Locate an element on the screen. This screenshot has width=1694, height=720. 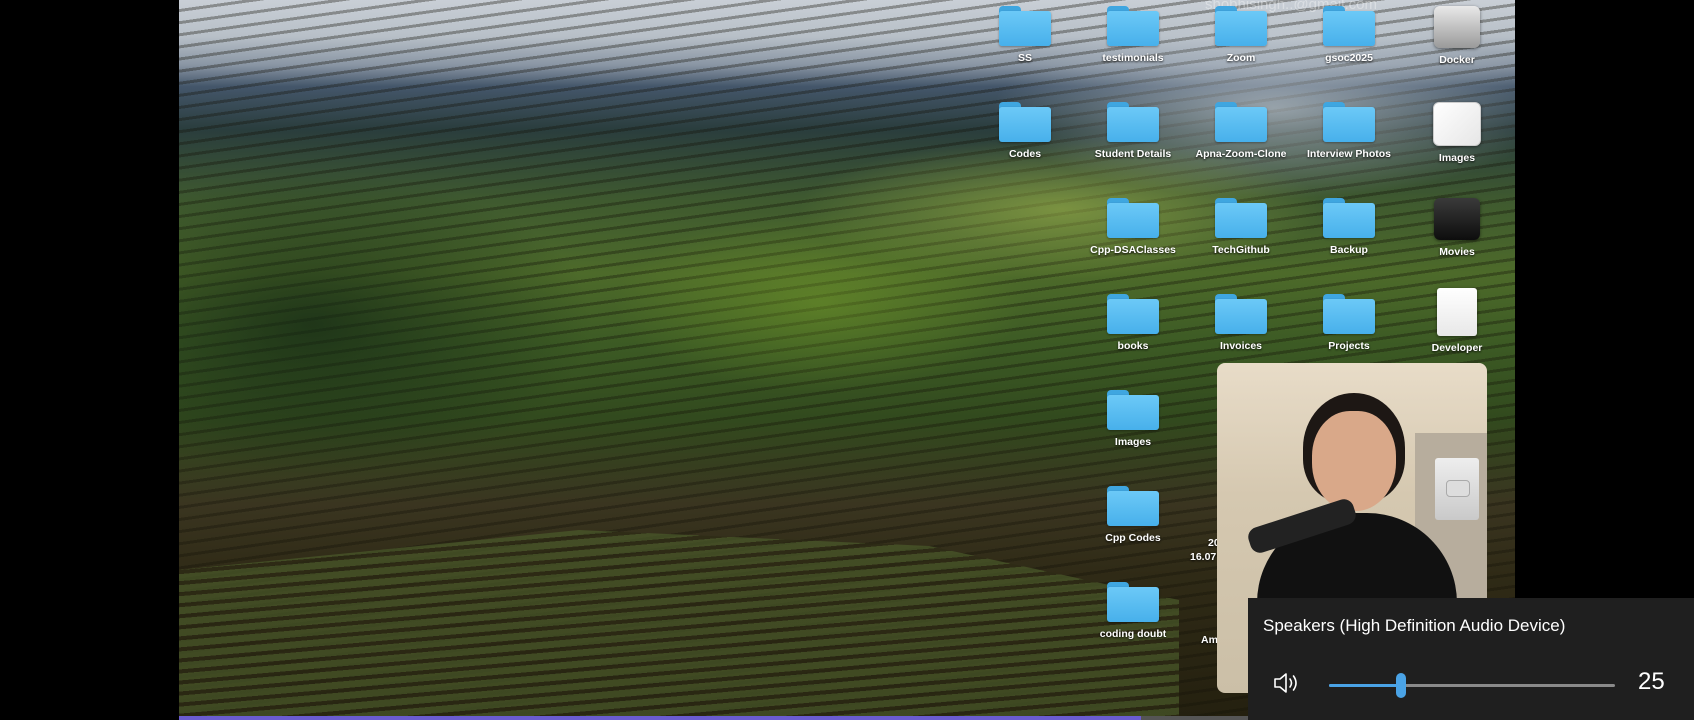
desktop-icon-docker: Docker is located at coordinates (1457, 36).